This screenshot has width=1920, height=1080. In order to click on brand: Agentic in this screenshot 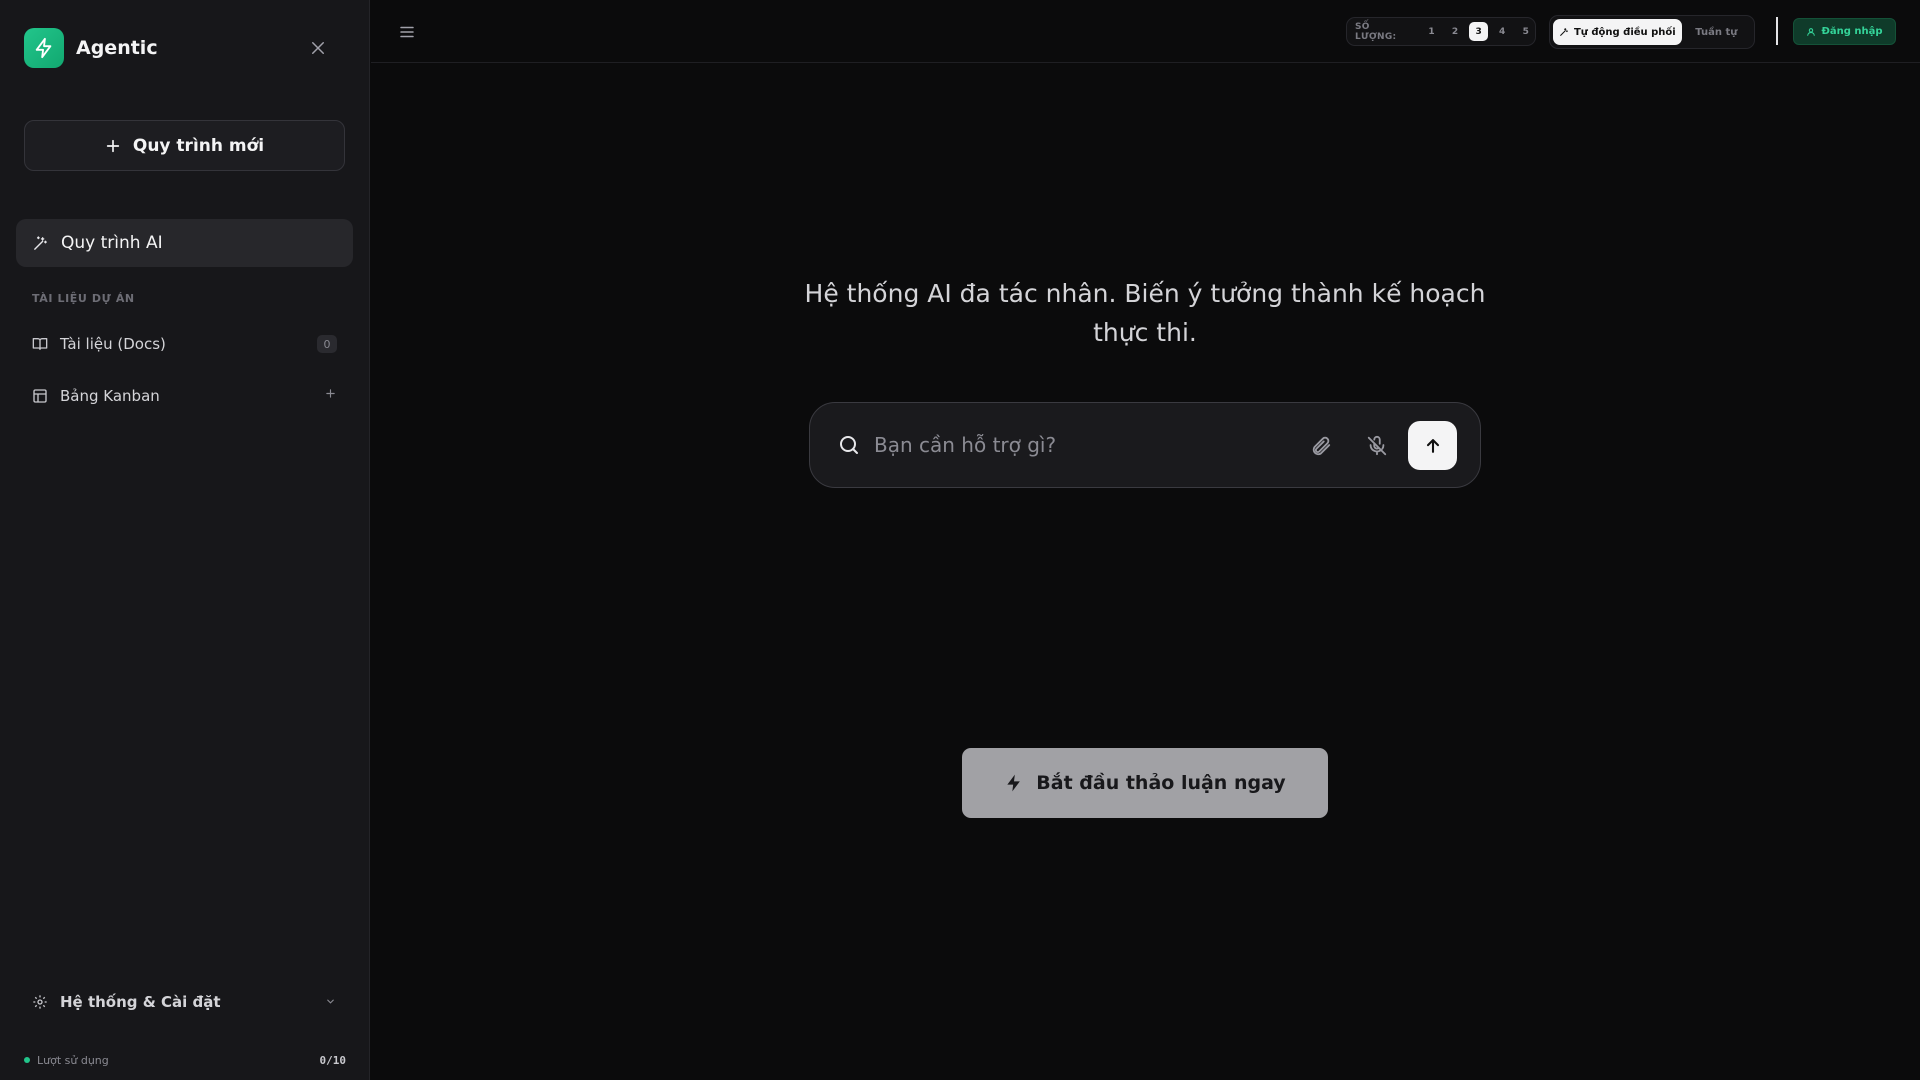, I will do `click(91, 48)`.